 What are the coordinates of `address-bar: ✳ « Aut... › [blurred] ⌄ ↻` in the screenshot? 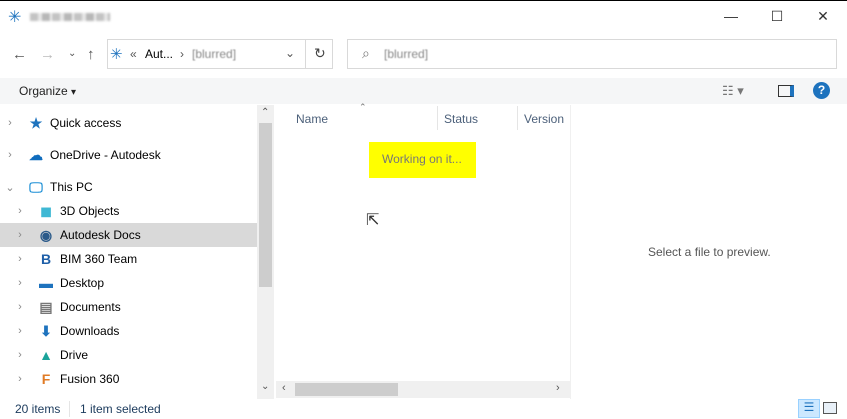 It's located at (220, 54).